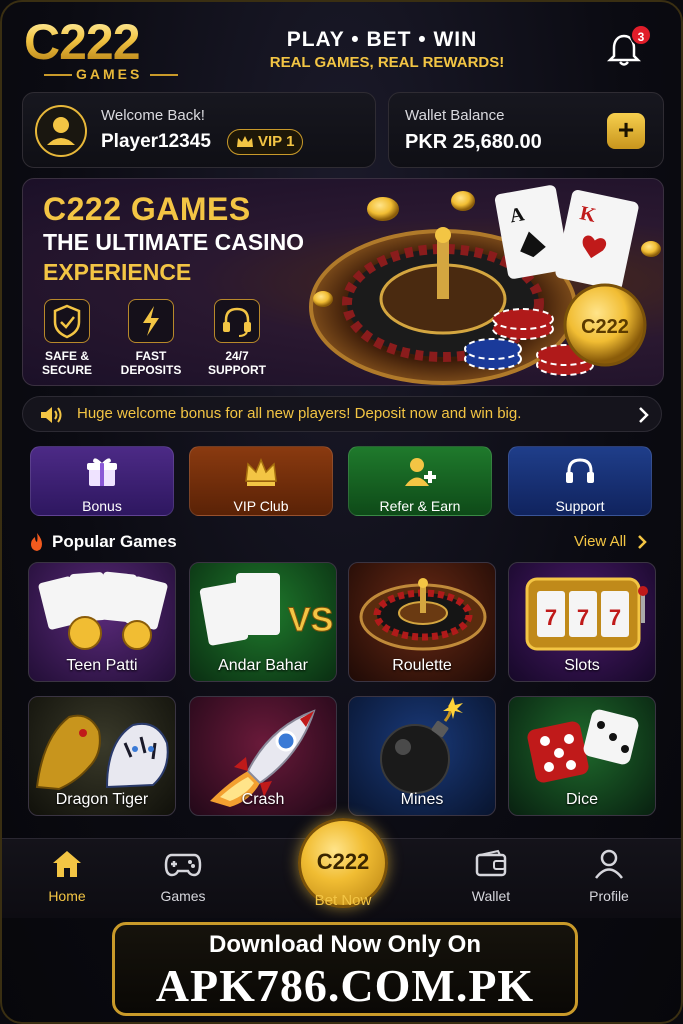 The width and height of the screenshot is (683, 1024). I want to click on game-label: Dragon Tiger, so click(102, 799).